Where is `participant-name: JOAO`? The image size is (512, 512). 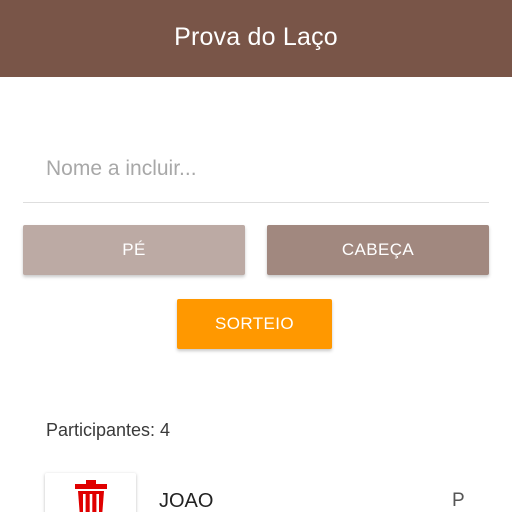
participant-name: JOAO is located at coordinates (186, 501).